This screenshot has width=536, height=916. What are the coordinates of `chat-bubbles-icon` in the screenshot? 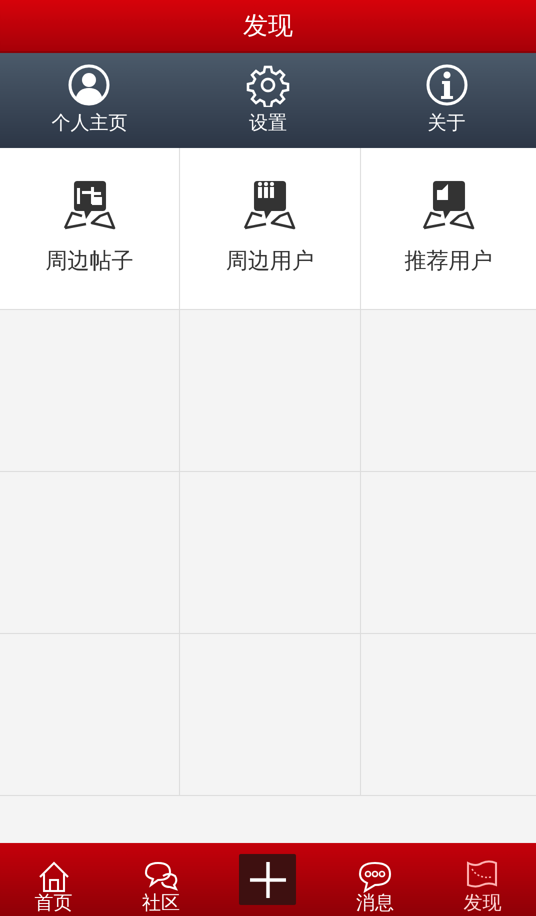 It's located at (160, 876).